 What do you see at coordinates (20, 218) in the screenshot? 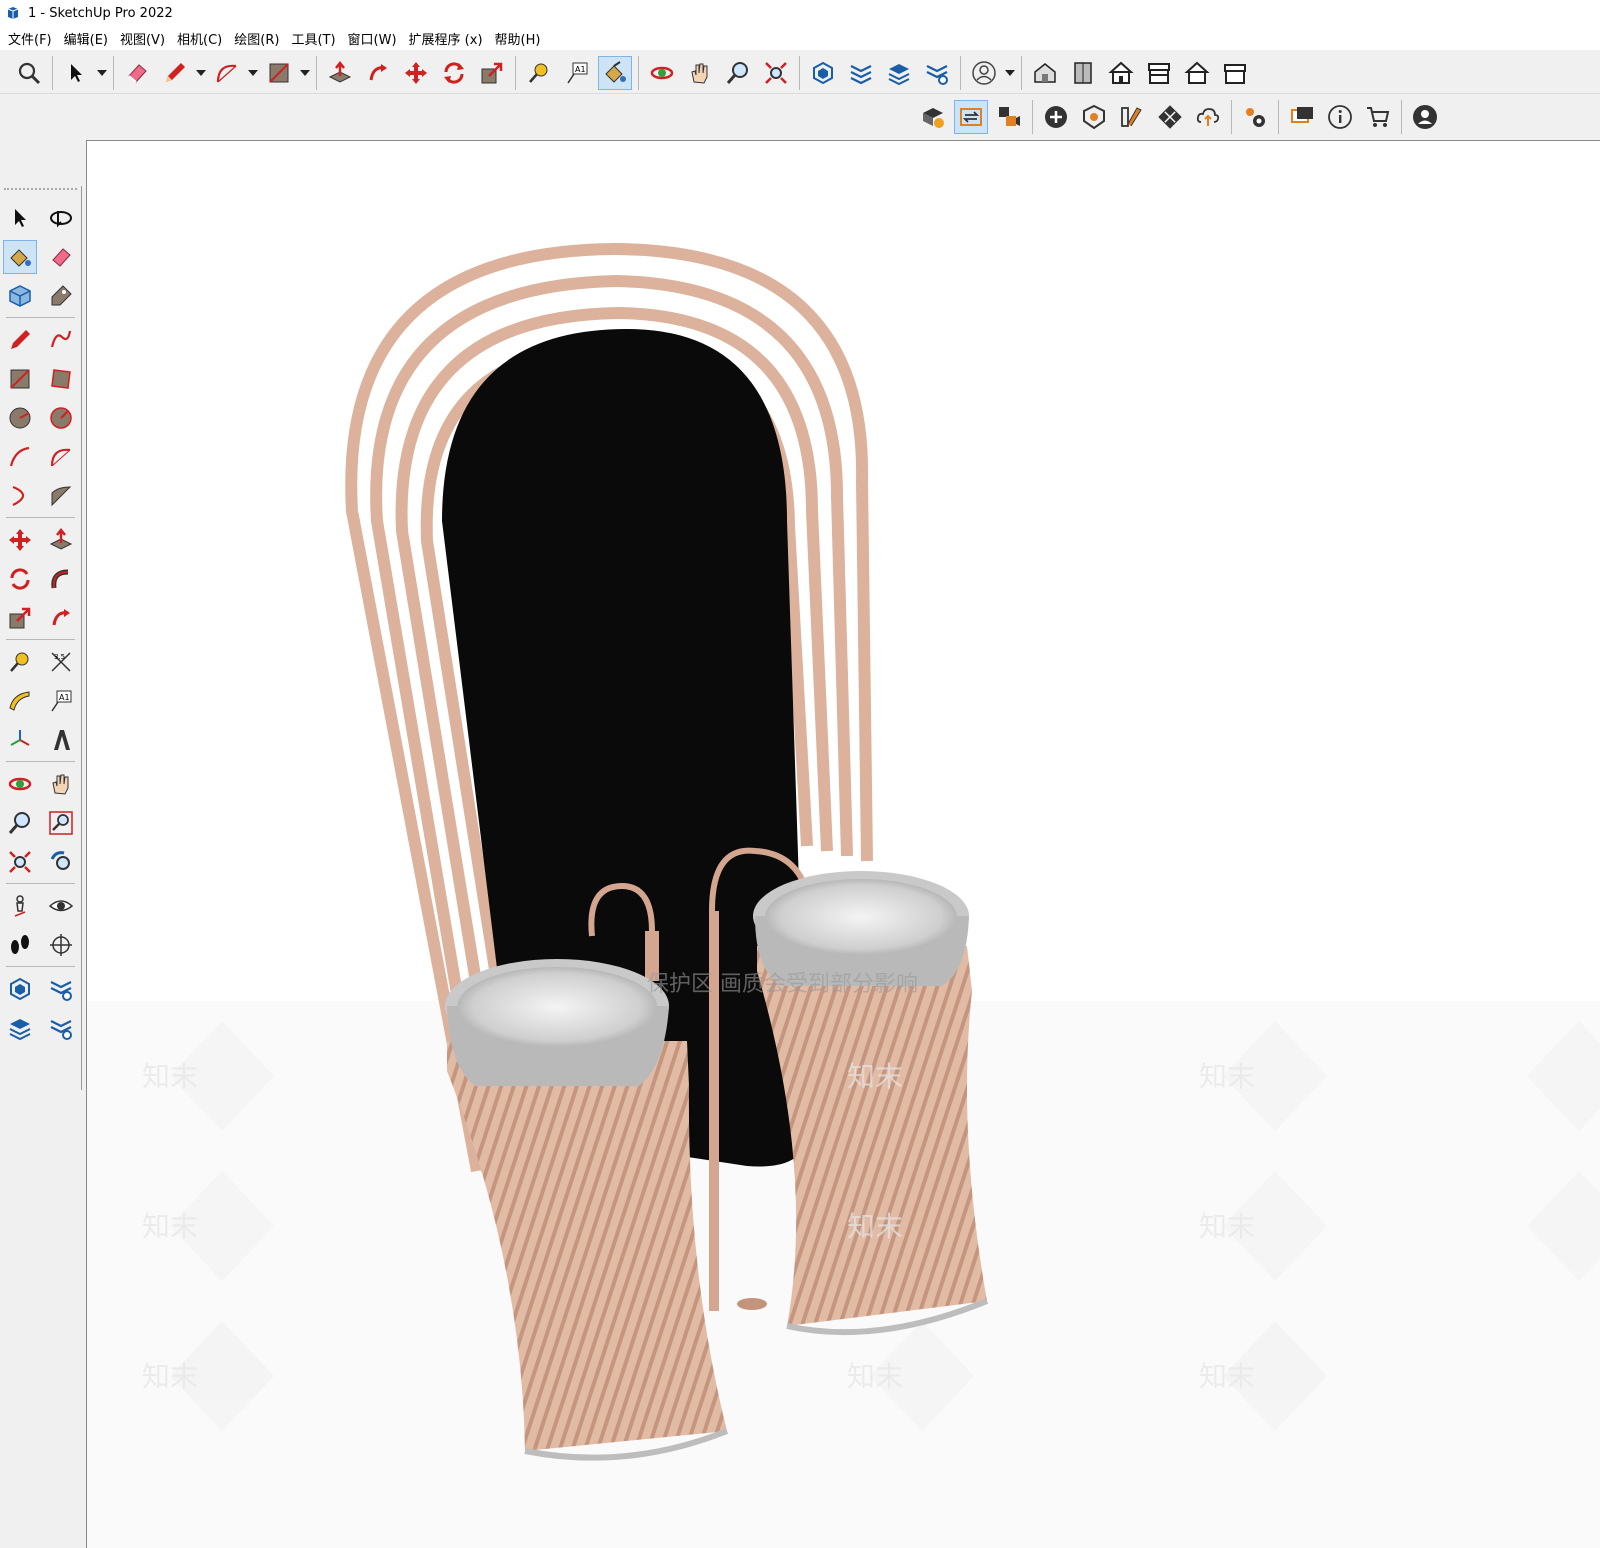
I see `select-tool` at bounding box center [20, 218].